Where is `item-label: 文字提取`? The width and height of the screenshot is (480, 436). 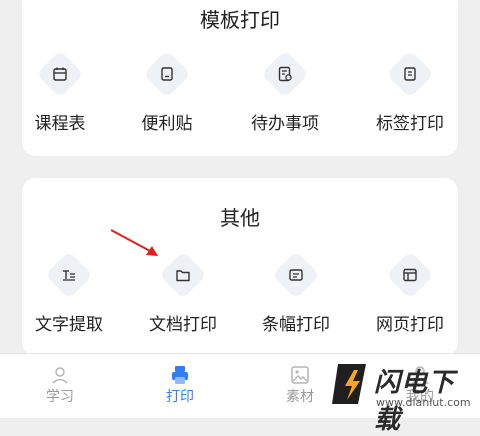
item-label: 文字提取 is located at coordinates (69, 325).